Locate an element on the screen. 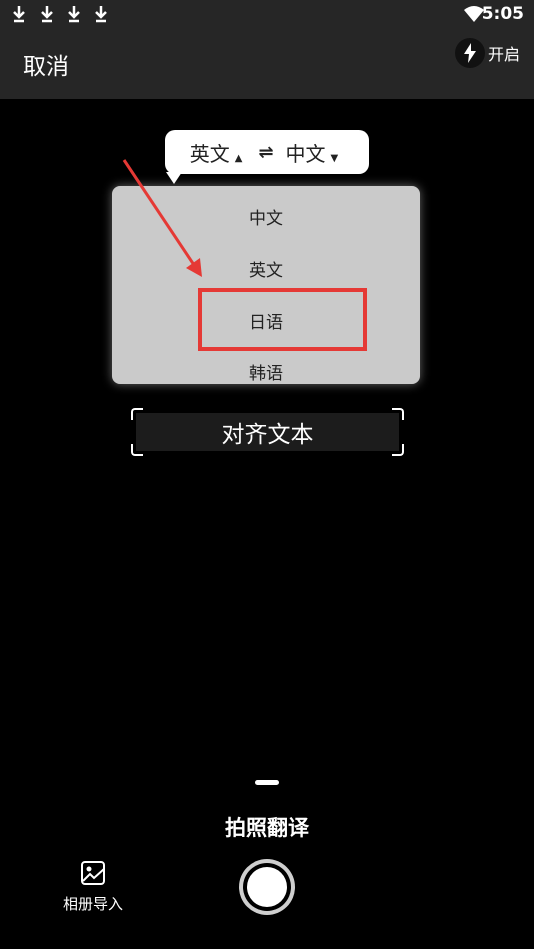  source-language-button: 英文 ▲ is located at coordinates (219, 152).